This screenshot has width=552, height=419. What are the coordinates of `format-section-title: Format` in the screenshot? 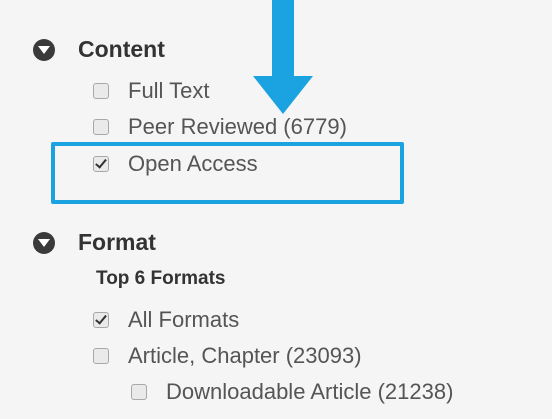 It's located at (117, 242).